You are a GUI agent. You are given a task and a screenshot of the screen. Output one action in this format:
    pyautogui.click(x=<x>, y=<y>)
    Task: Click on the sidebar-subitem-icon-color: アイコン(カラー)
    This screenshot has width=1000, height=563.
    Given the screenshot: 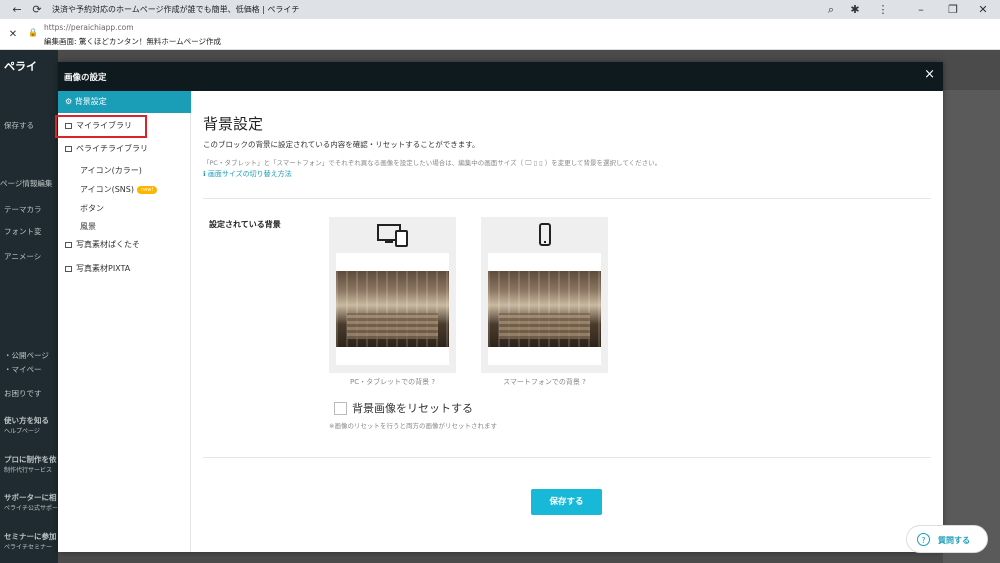 What is the action you would take?
    pyautogui.click(x=111, y=170)
    